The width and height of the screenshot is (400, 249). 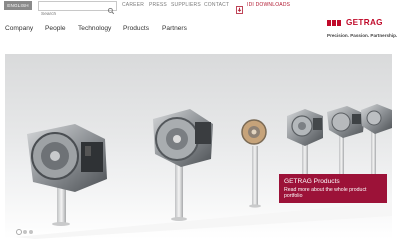 What do you see at coordinates (174, 28) in the screenshot?
I see `nav-item-partners: Partners` at bounding box center [174, 28].